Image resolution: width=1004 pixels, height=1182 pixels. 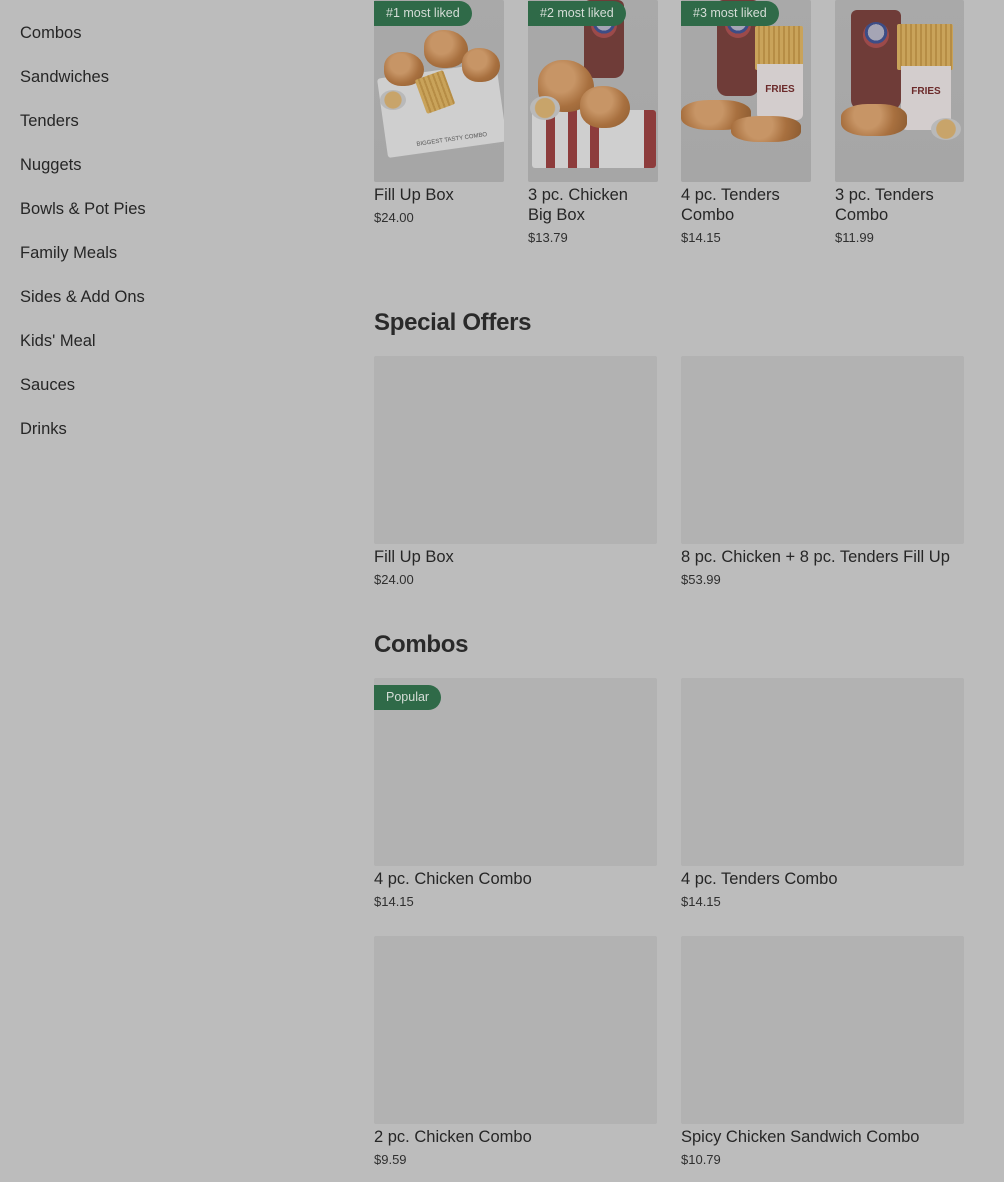 What do you see at coordinates (439, 91) in the screenshot?
I see `product-image: BIGGEST TASTY COMBO` at bounding box center [439, 91].